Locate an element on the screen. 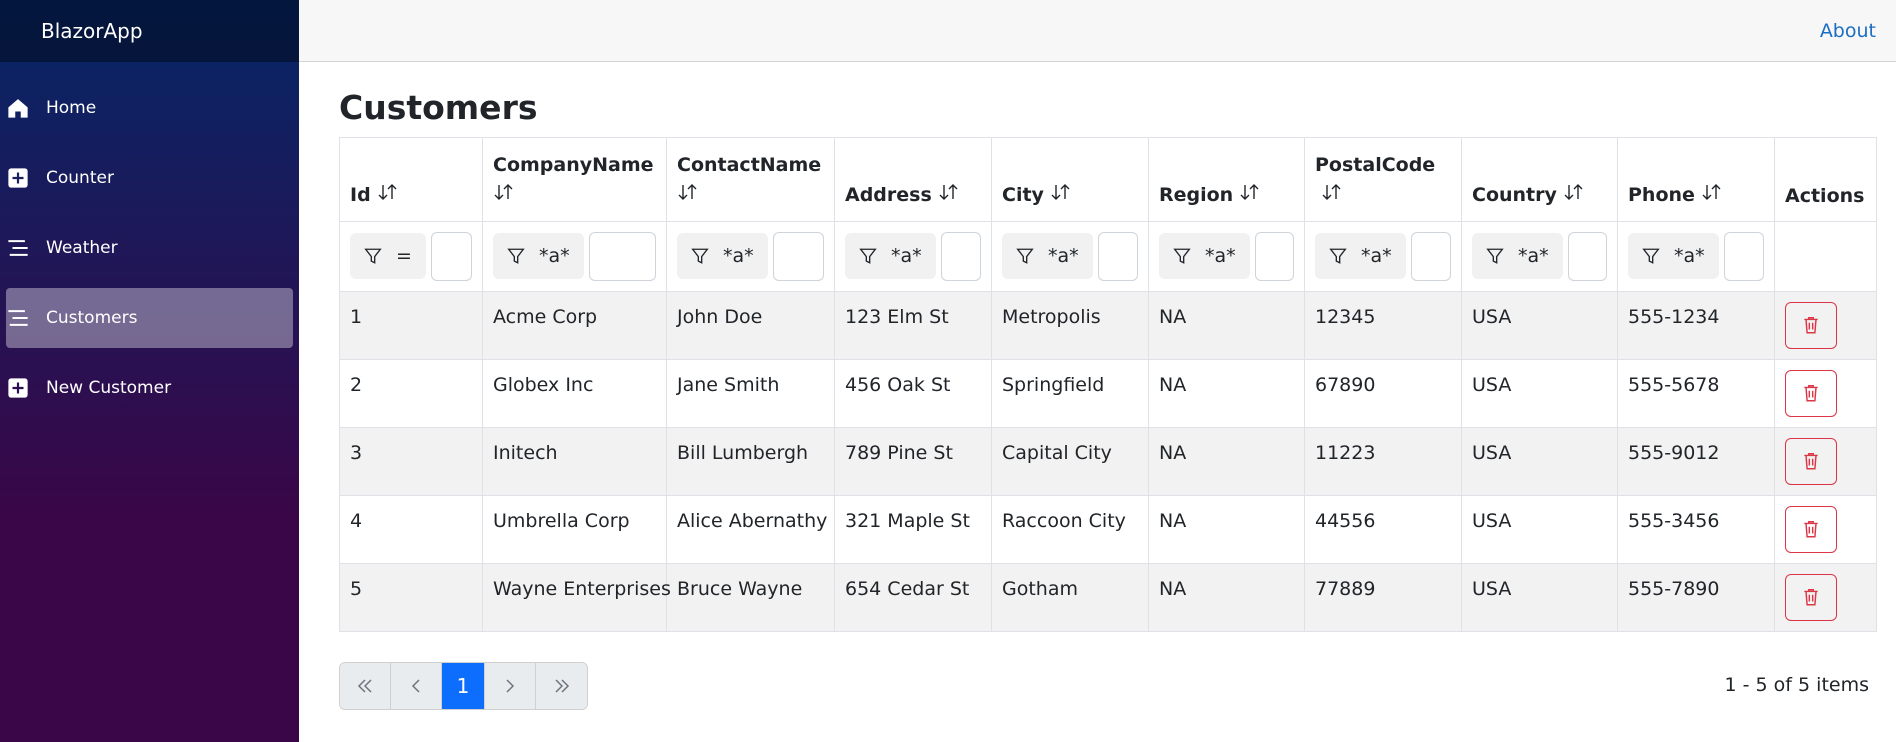 The width and height of the screenshot is (1896, 742). nav-item-counter: Counter is located at coordinates (149, 178).